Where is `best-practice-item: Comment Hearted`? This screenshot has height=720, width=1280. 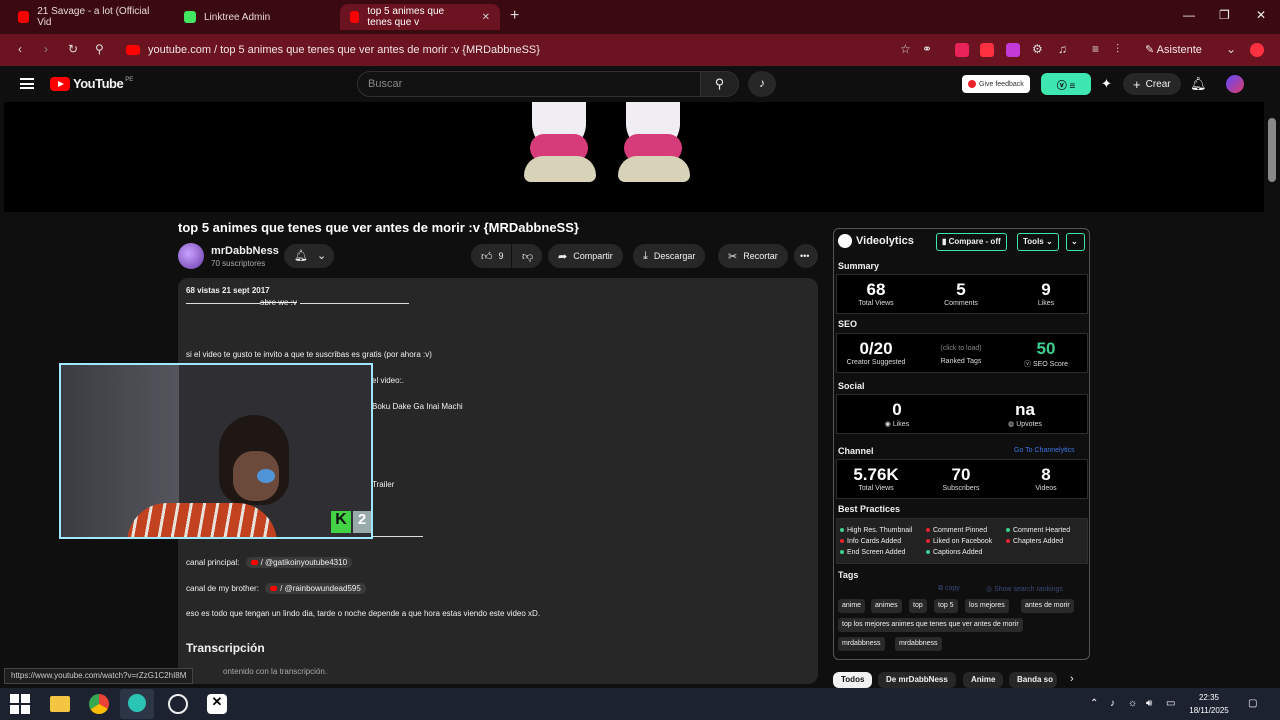 best-practice-item: Comment Hearted is located at coordinates (1038, 530).